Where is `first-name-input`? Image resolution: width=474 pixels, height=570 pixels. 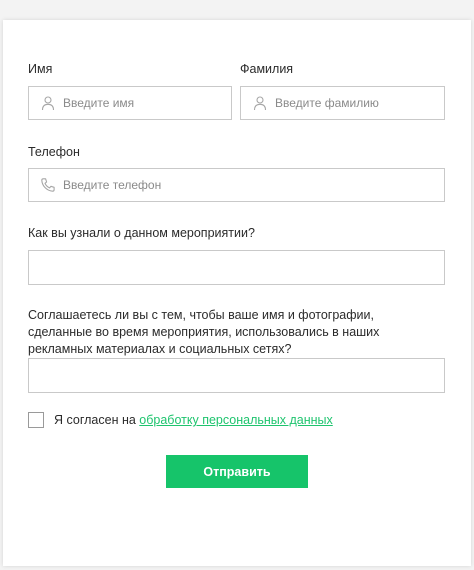
first-name-input is located at coordinates (144, 103).